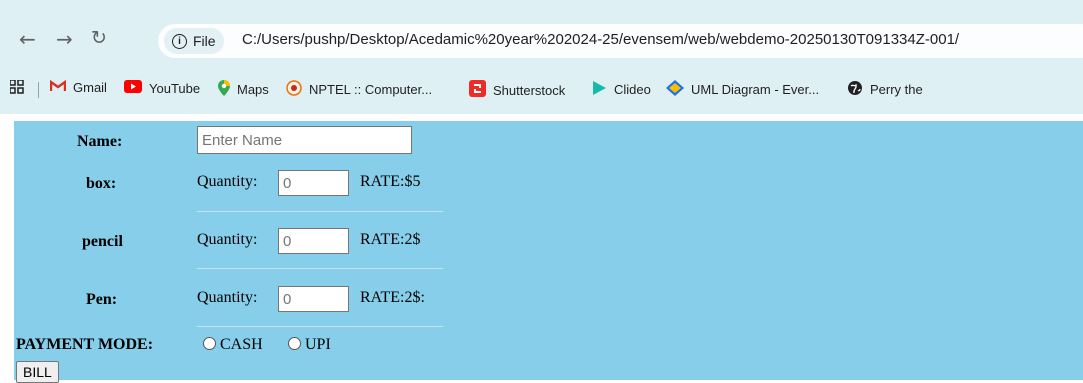 This screenshot has width=1083, height=383. Describe the element at coordinates (529, 90) in the screenshot. I see `bookmark-label: Shutterstock` at that location.